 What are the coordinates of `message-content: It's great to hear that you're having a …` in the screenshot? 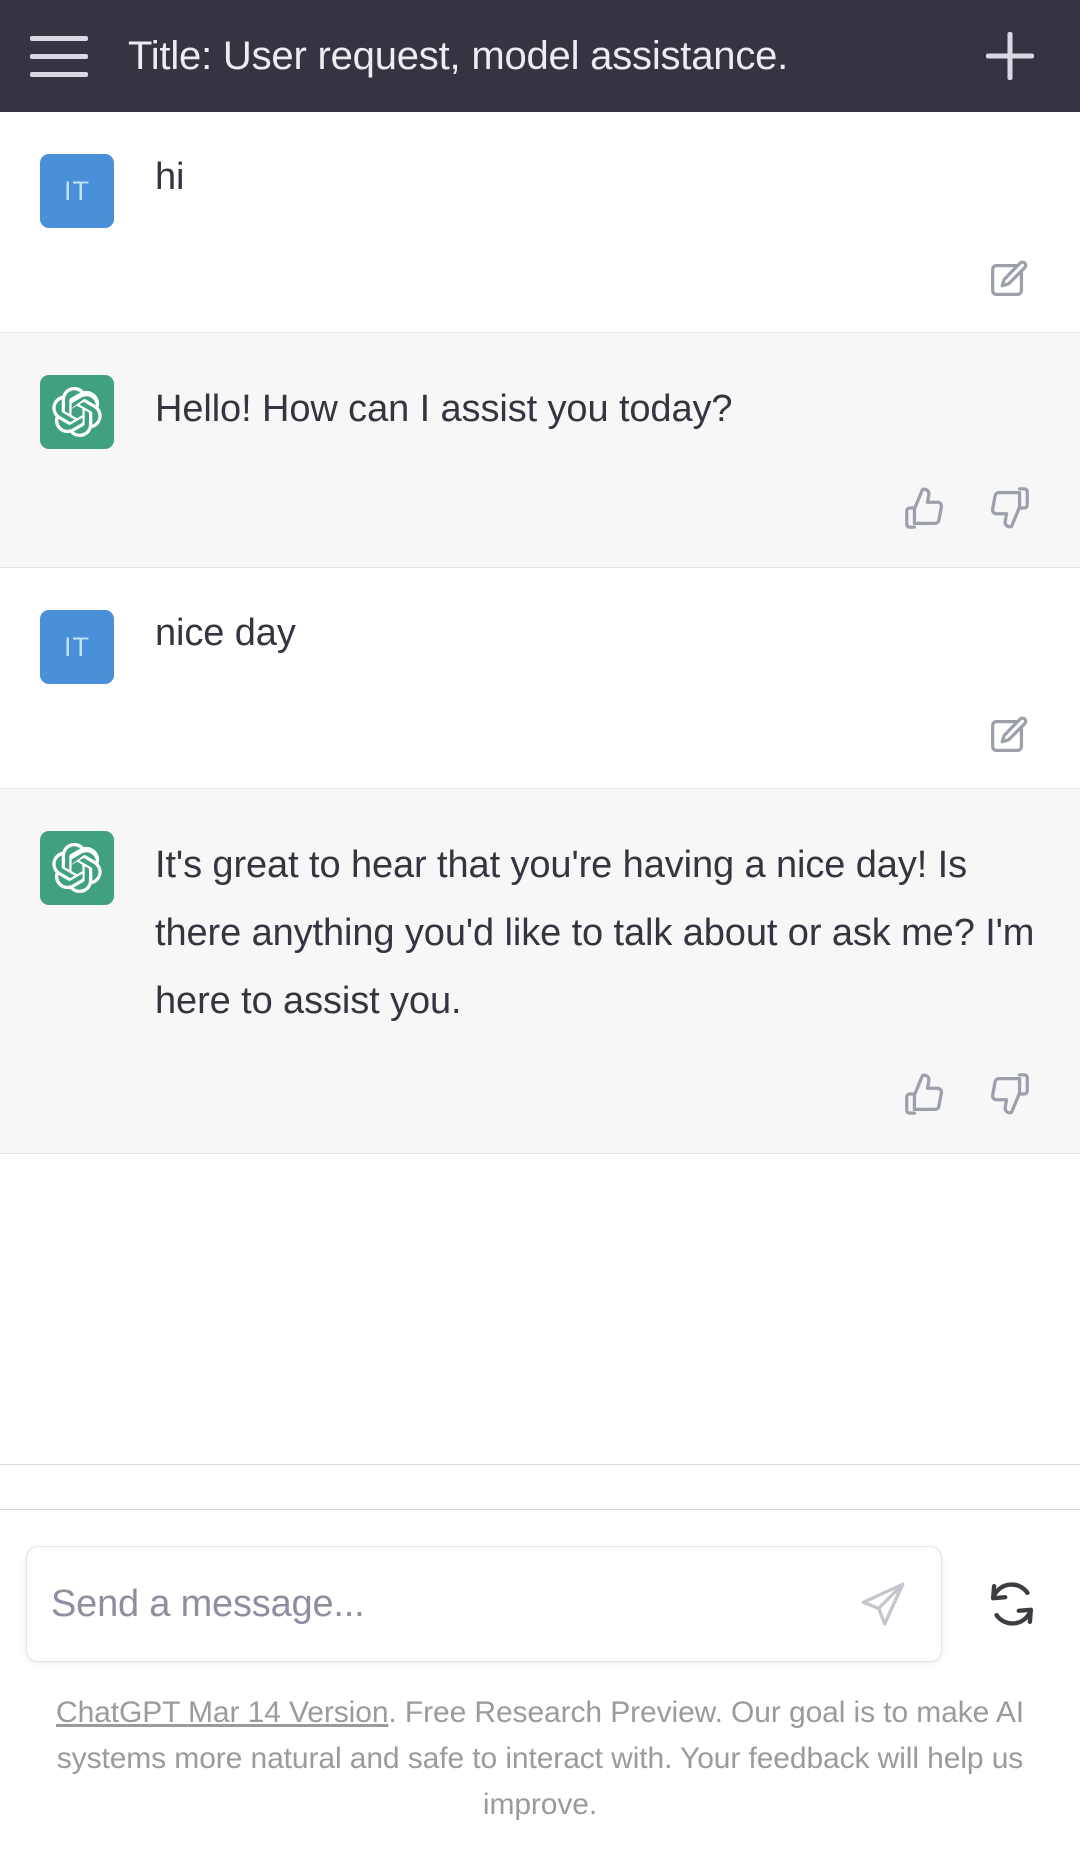 It's located at (540, 912).